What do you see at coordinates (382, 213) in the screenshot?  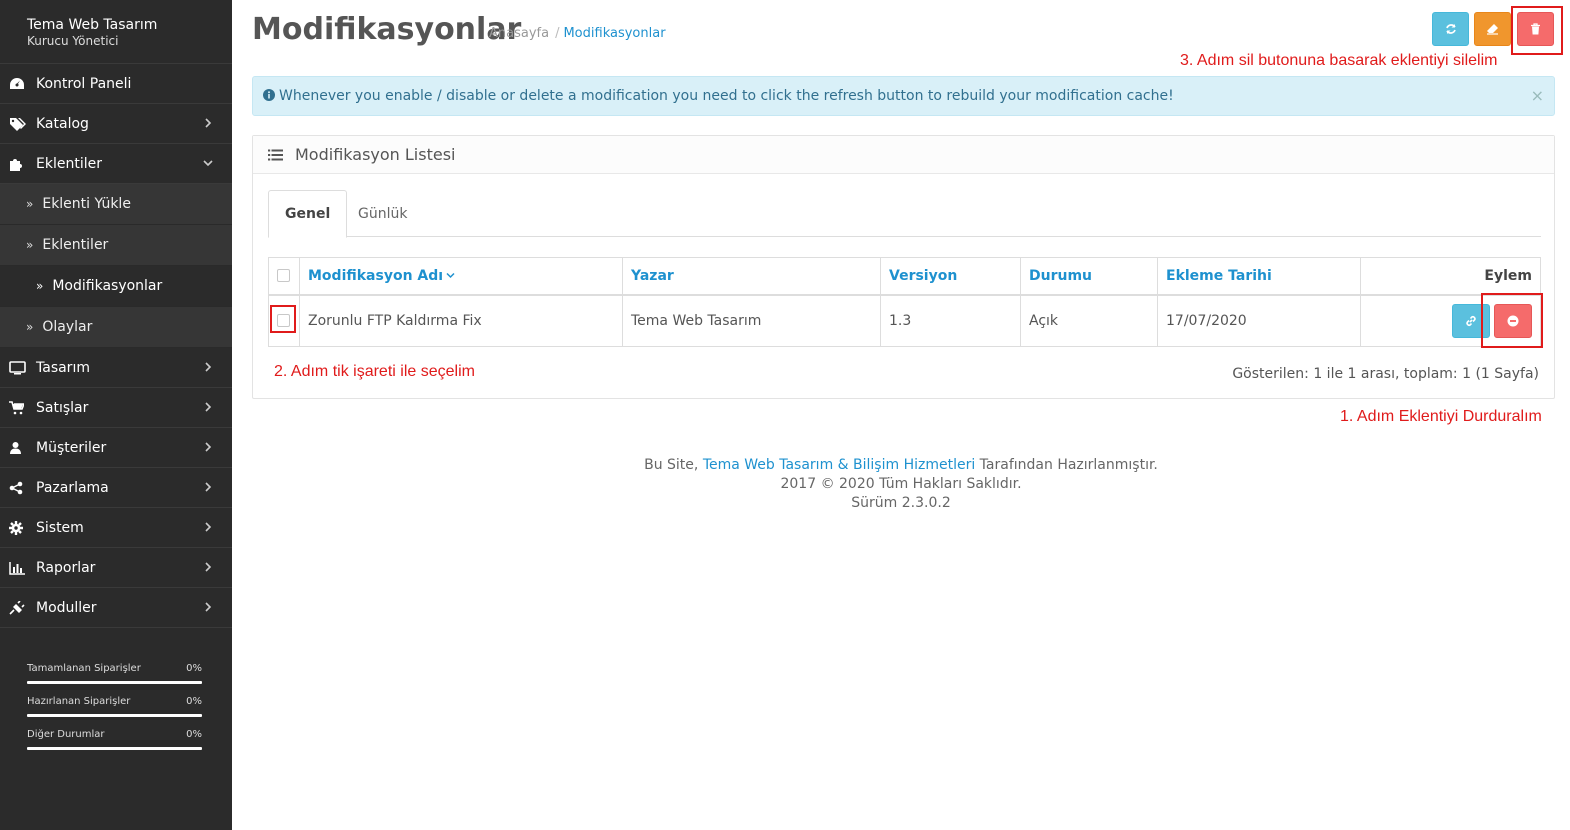 I see `tab-log: Günlük` at bounding box center [382, 213].